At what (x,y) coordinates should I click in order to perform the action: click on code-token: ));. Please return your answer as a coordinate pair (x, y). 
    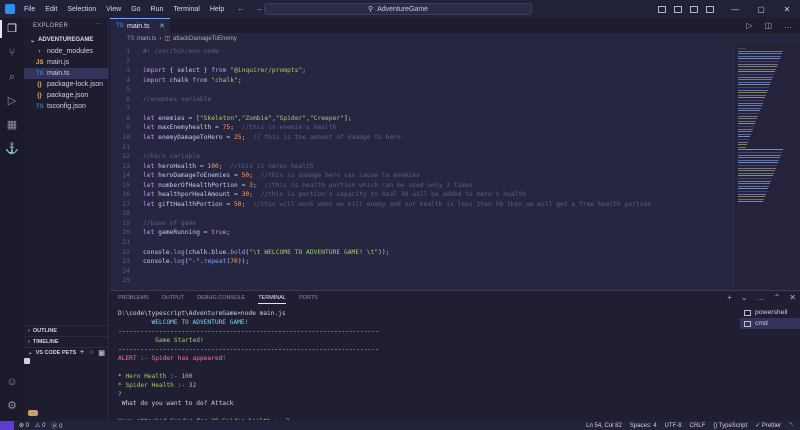
    Looking at the image, I should click on (243, 262).